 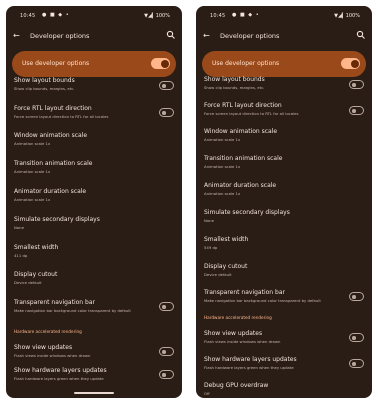 What do you see at coordinates (207, 393) in the screenshot?
I see `setting-subtitle: Off` at bounding box center [207, 393].